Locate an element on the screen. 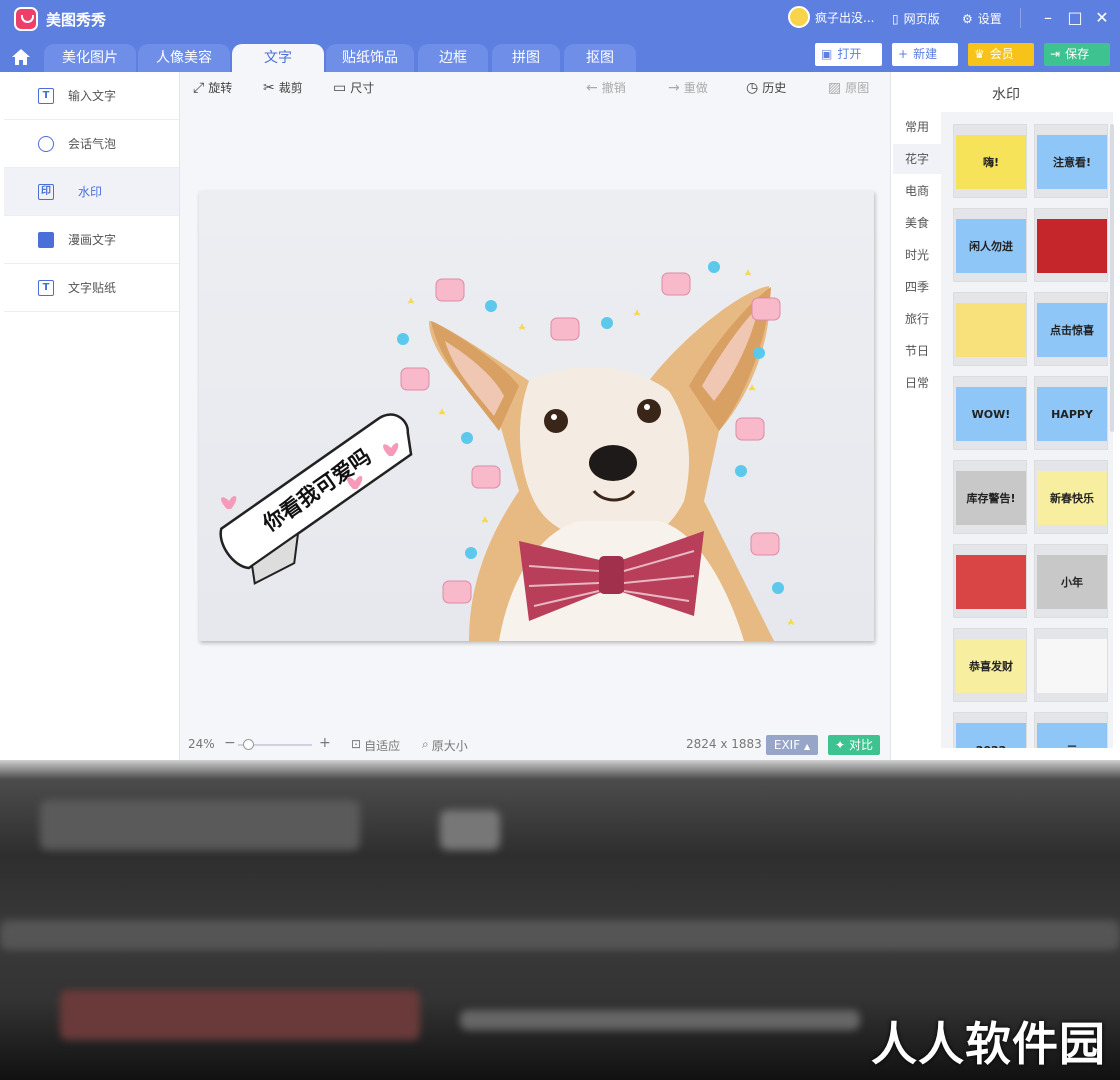 The image size is (1120, 1080). category-common: 常用 is located at coordinates (917, 127).